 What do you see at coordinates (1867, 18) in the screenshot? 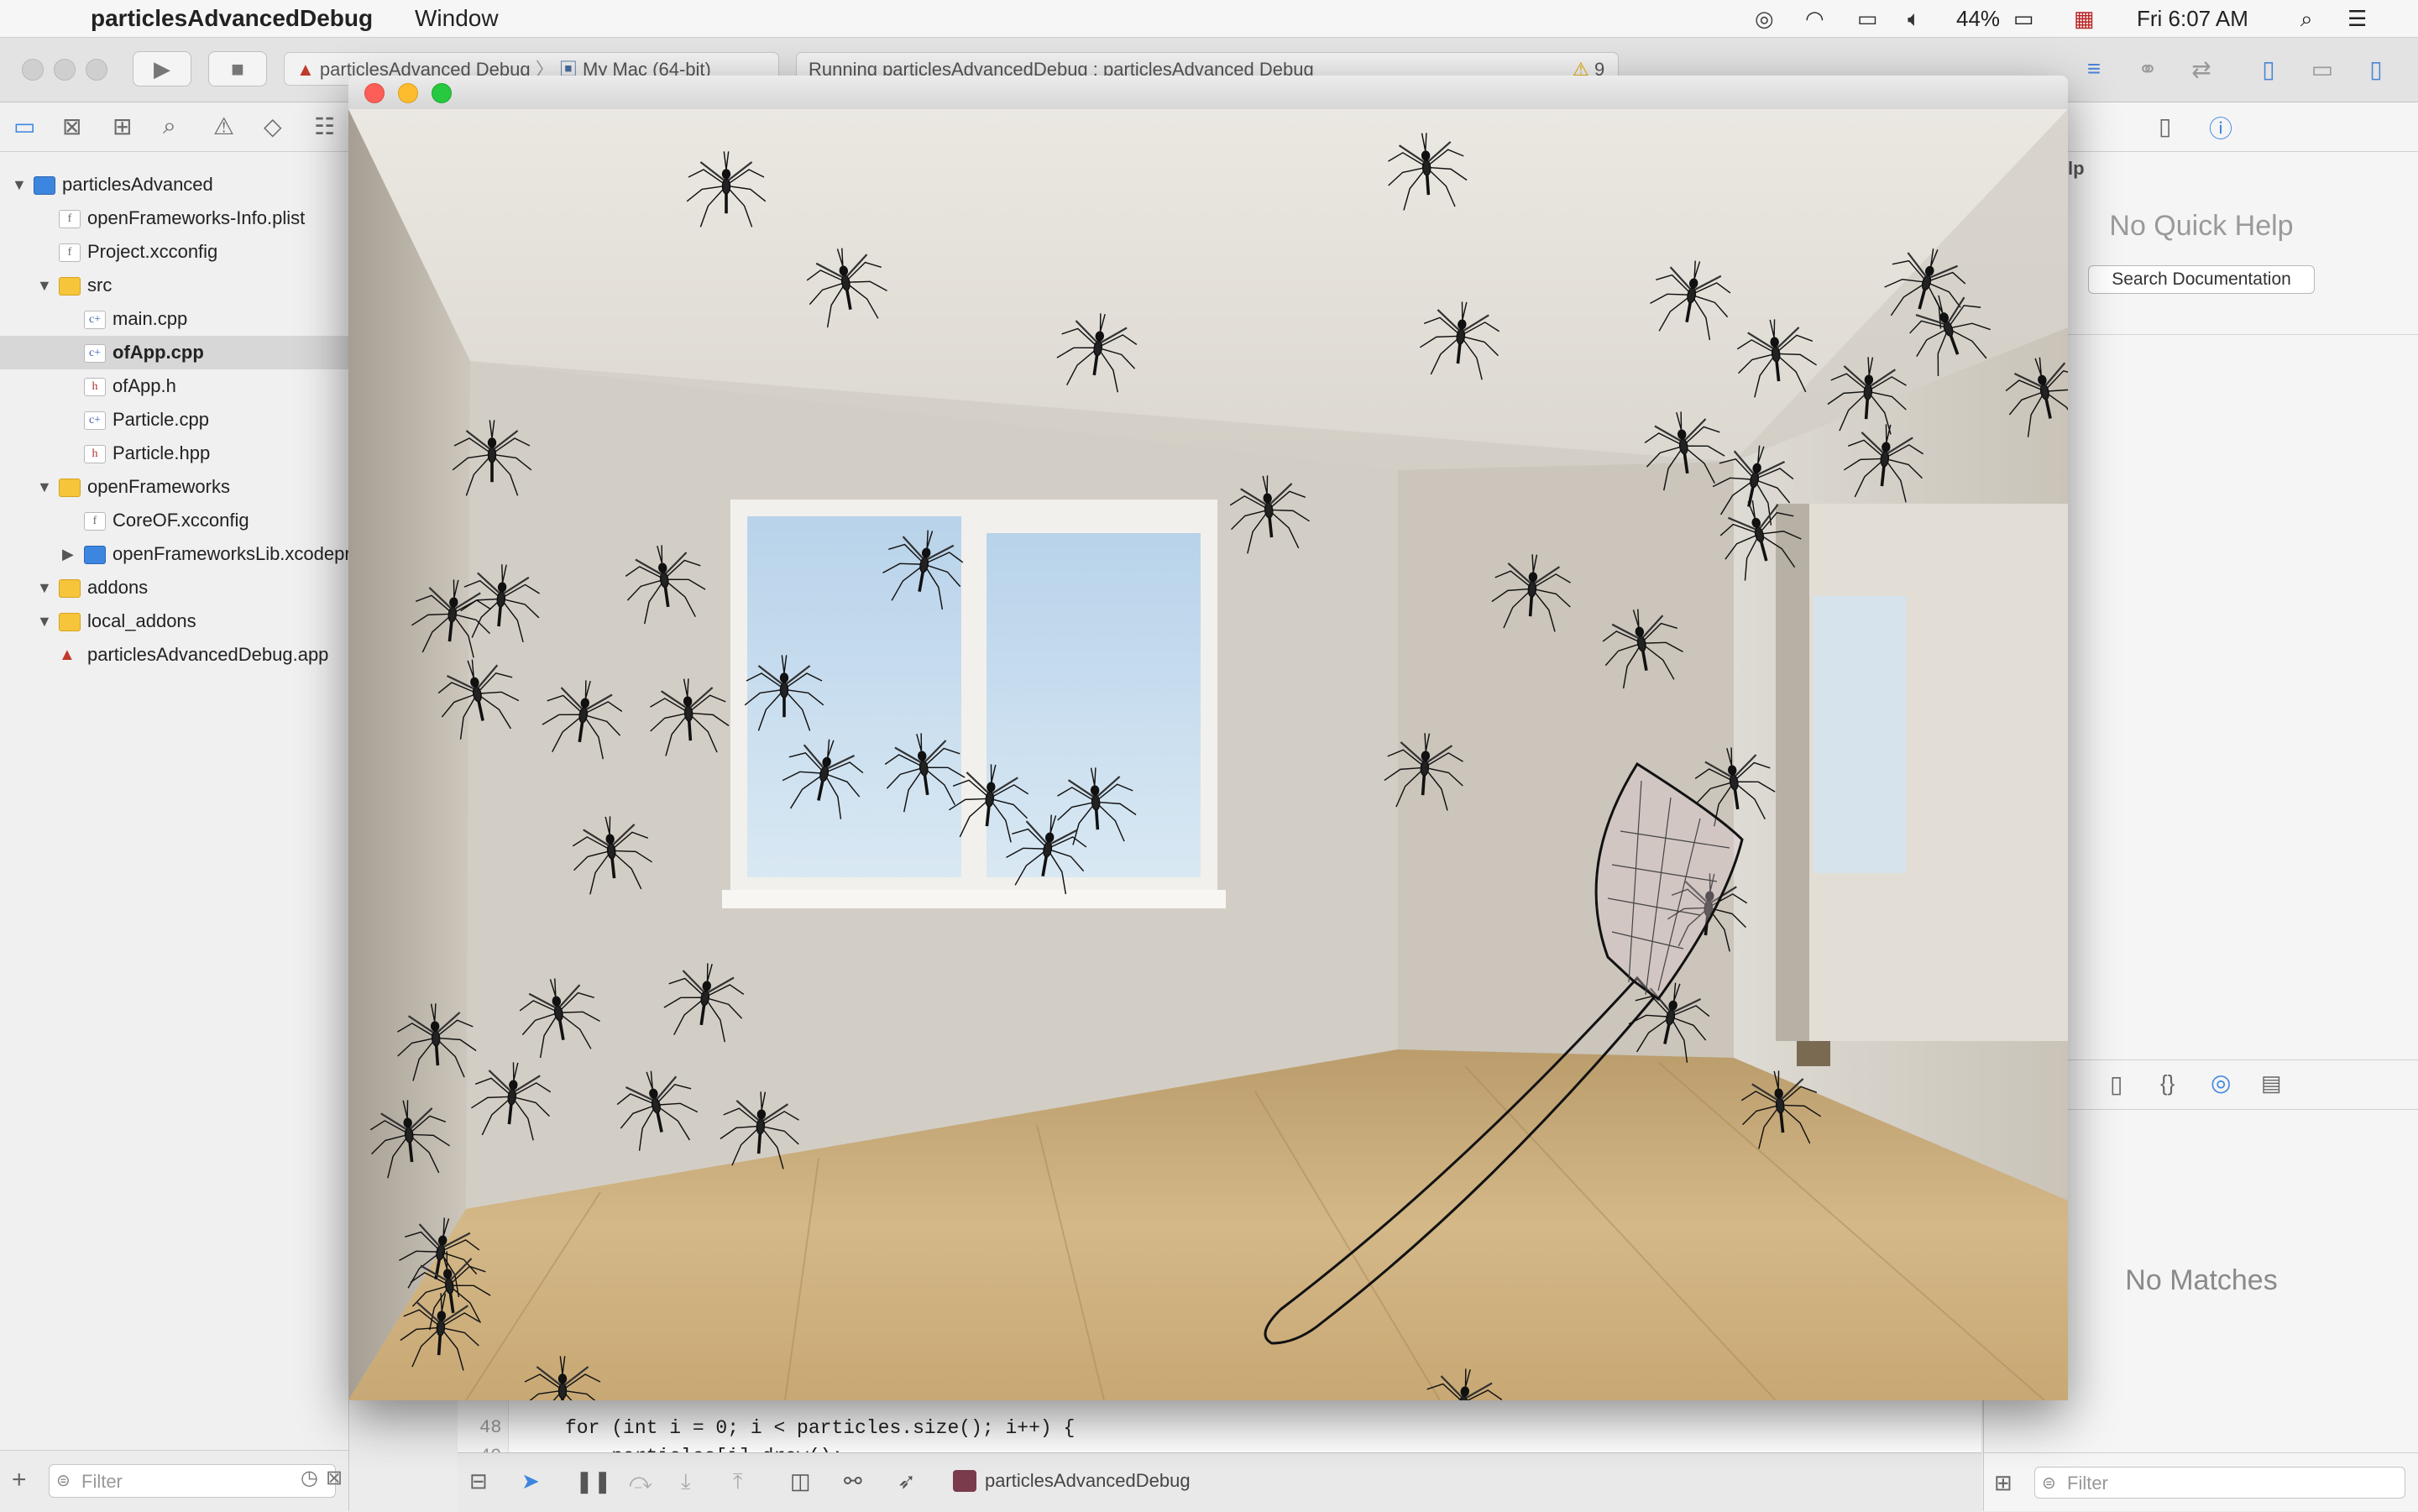
I see `airplay-icon: ▭` at bounding box center [1867, 18].